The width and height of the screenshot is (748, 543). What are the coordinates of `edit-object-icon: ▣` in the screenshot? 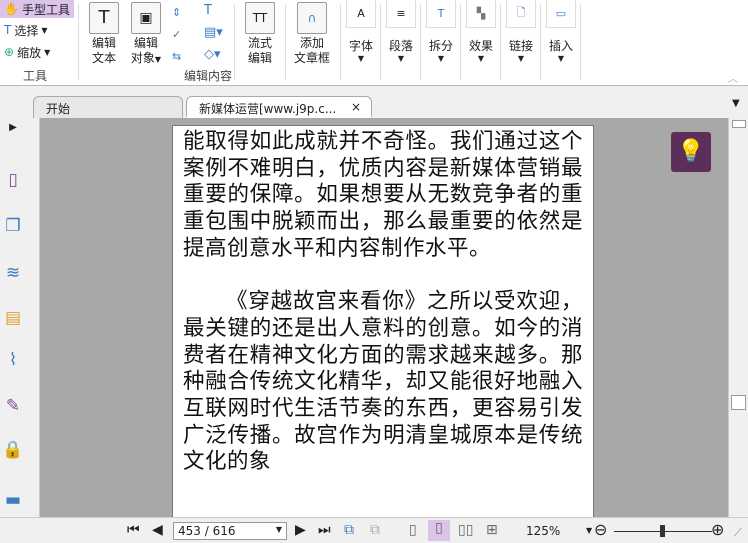 It's located at (146, 18).